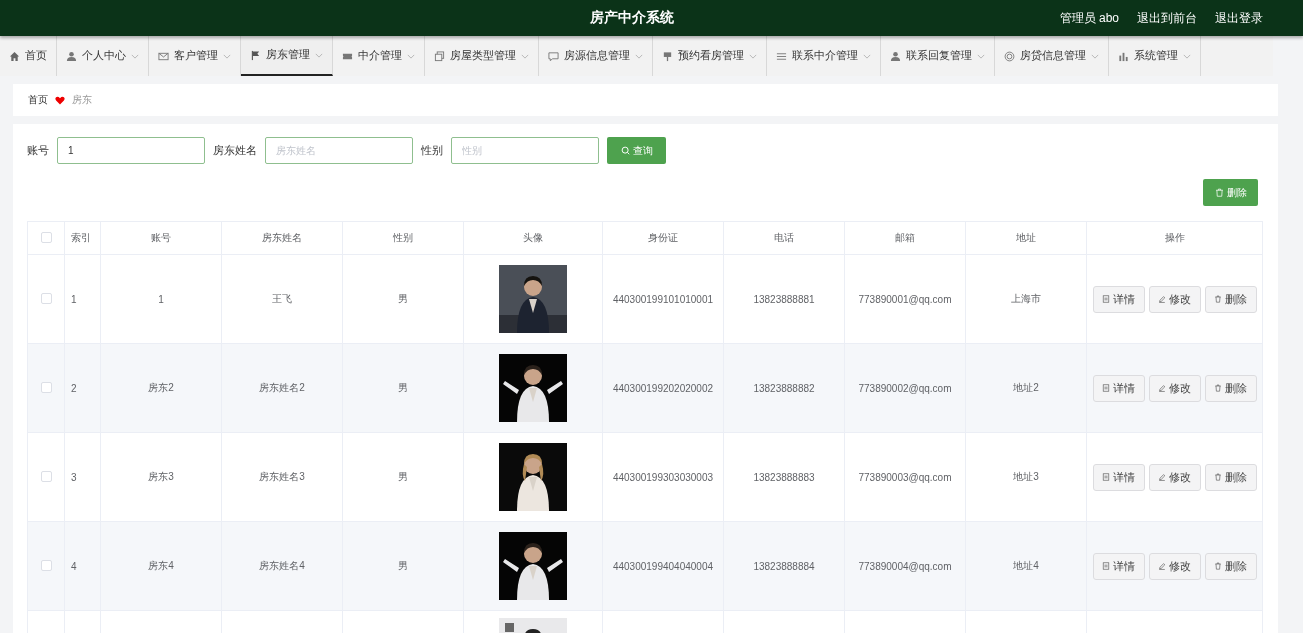 This screenshot has width=1303, height=633. What do you see at coordinates (1026, 299) in the screenshot?
I see `table-cell: 上海市` at bounding box center [1026, 299].